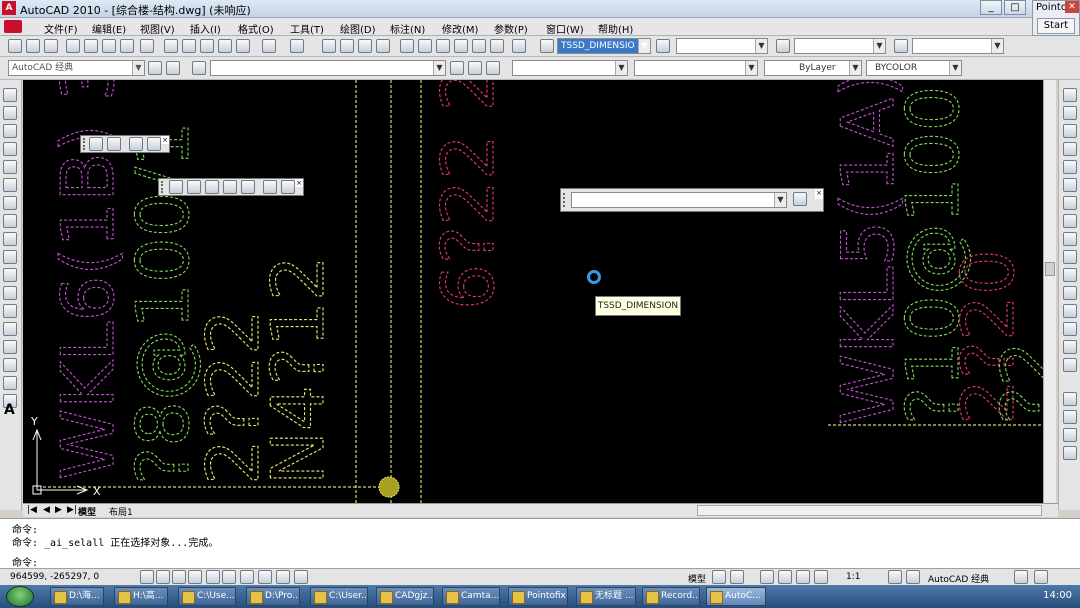  What do you see at coordinates (270, 187) in the screenshot?
I see `cube-icon` at bounding box center [270, 187].